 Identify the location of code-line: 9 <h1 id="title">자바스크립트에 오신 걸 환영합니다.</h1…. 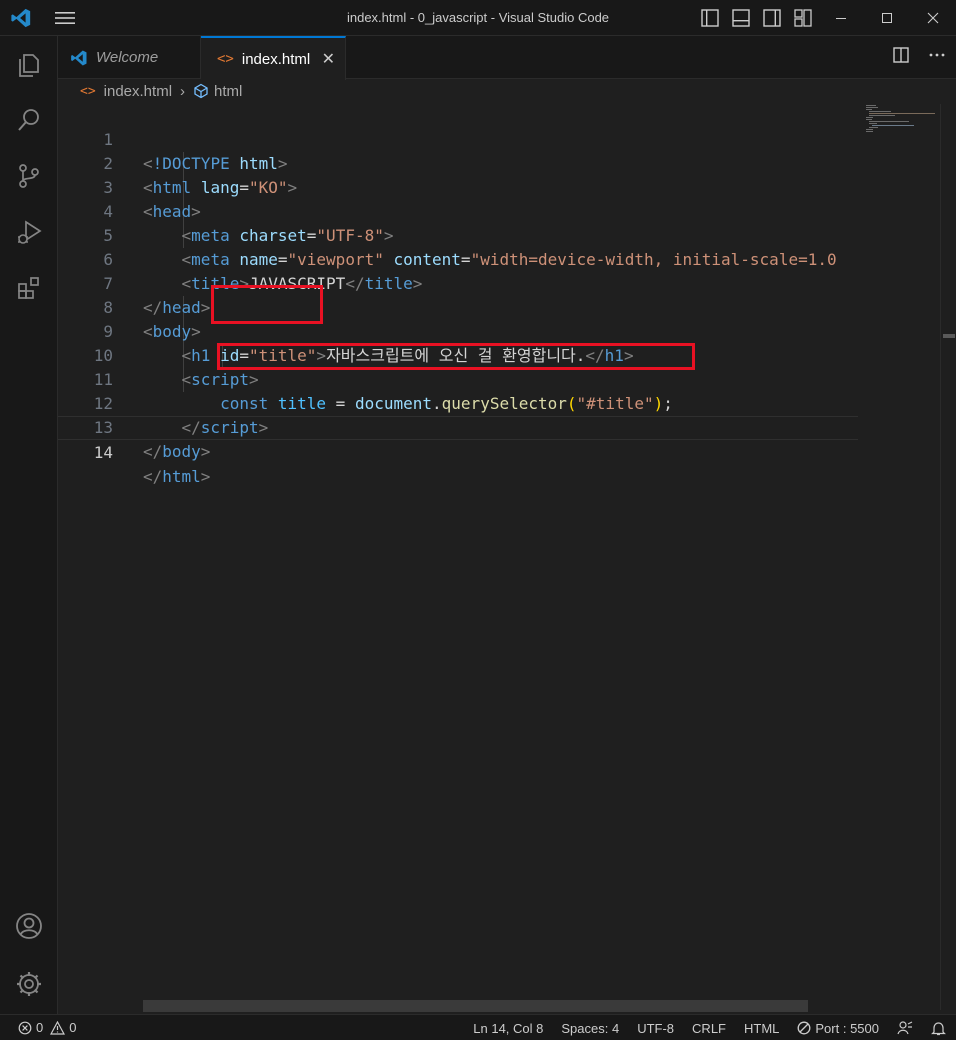
(458, 330).